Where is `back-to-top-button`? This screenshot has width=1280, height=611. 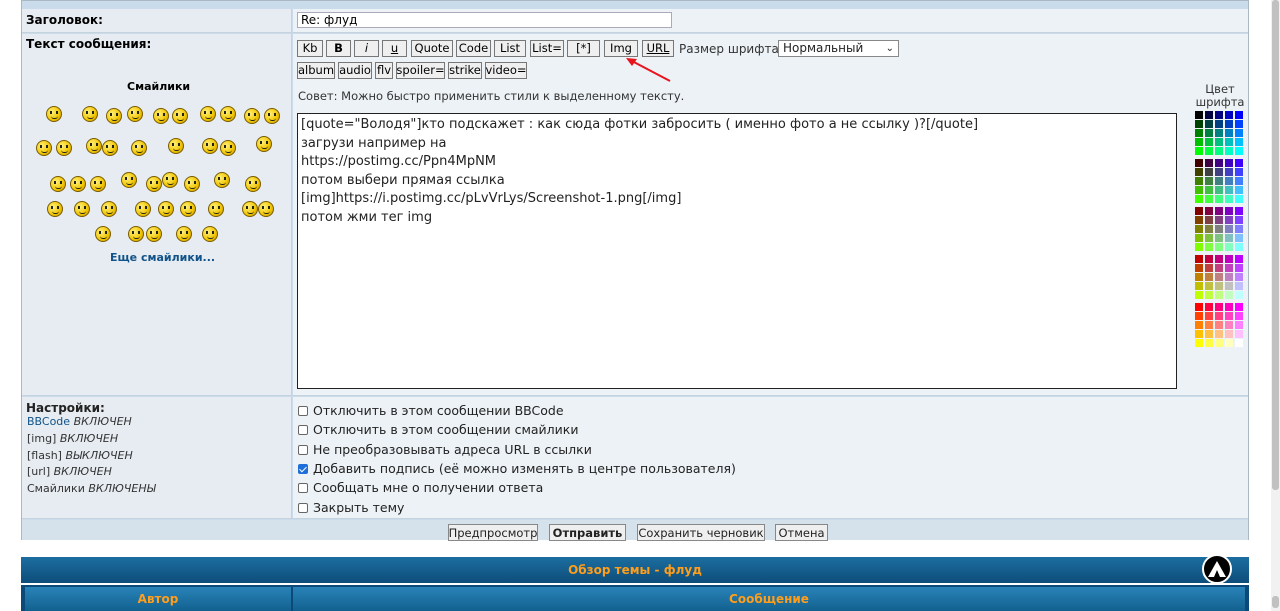 back-to-top-button is located at coordinates (1217, 569).